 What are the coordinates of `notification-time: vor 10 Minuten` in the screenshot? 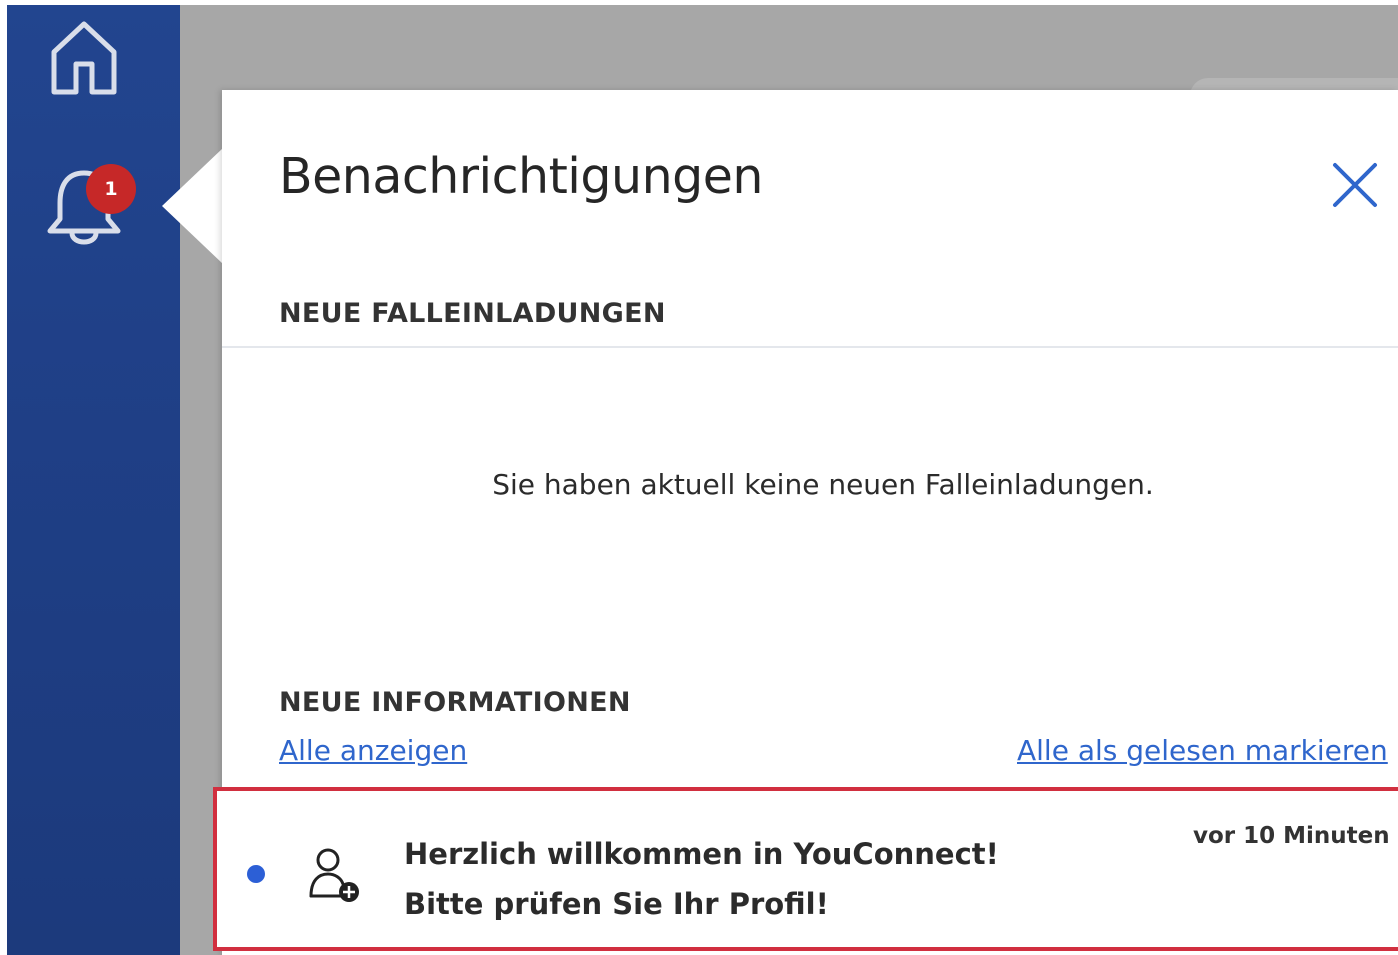 It's located at (1291, 836).